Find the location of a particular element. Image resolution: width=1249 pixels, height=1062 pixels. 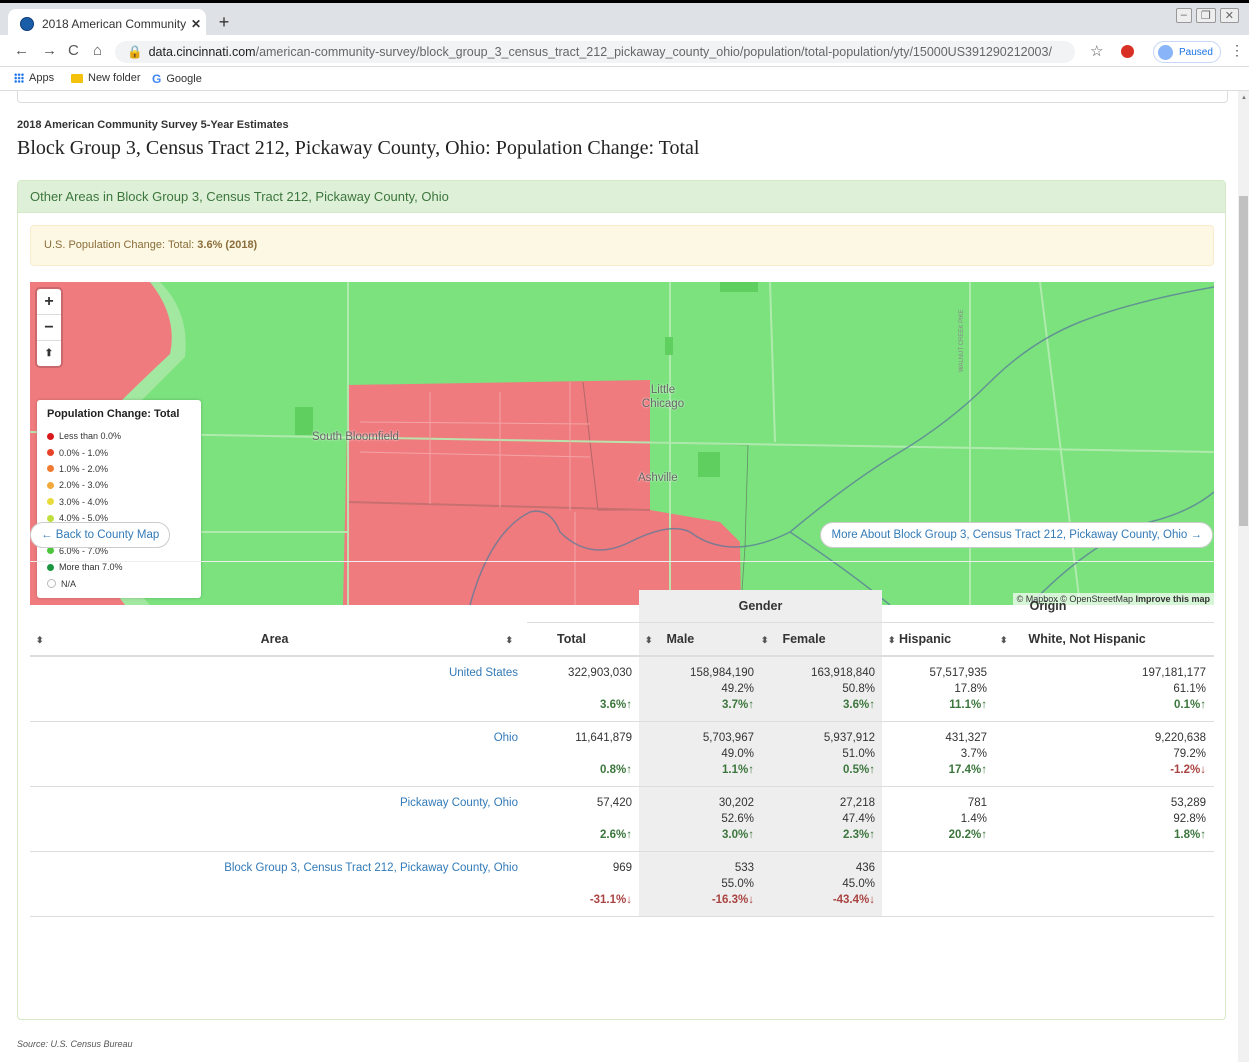

page-scrollbar: ▲ is located at coordinates (1243, 576).